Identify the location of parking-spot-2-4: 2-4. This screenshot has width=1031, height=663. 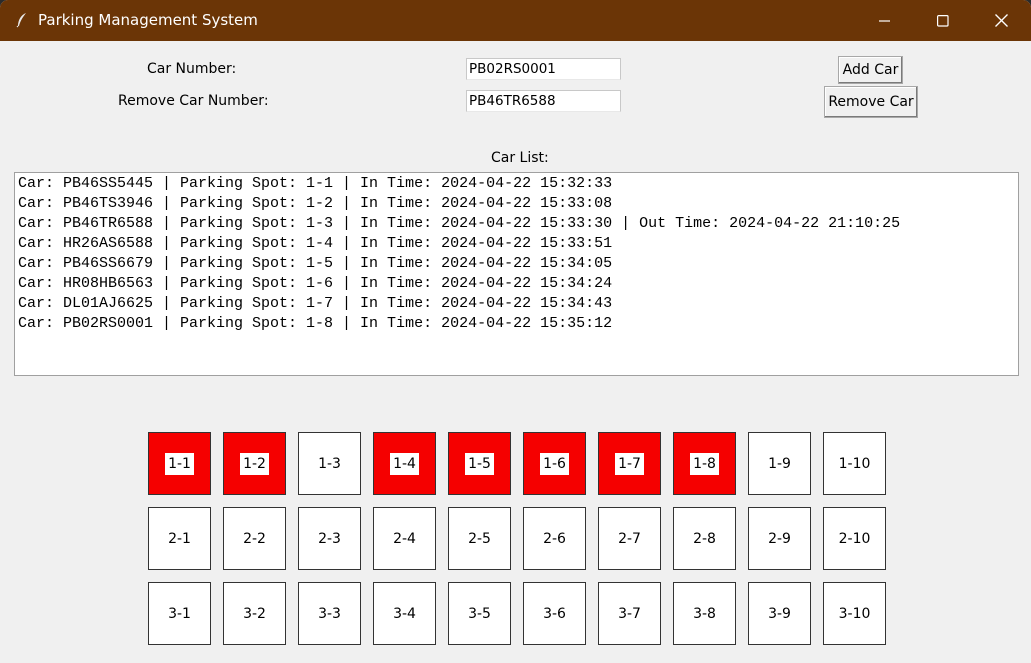
(404, 538).